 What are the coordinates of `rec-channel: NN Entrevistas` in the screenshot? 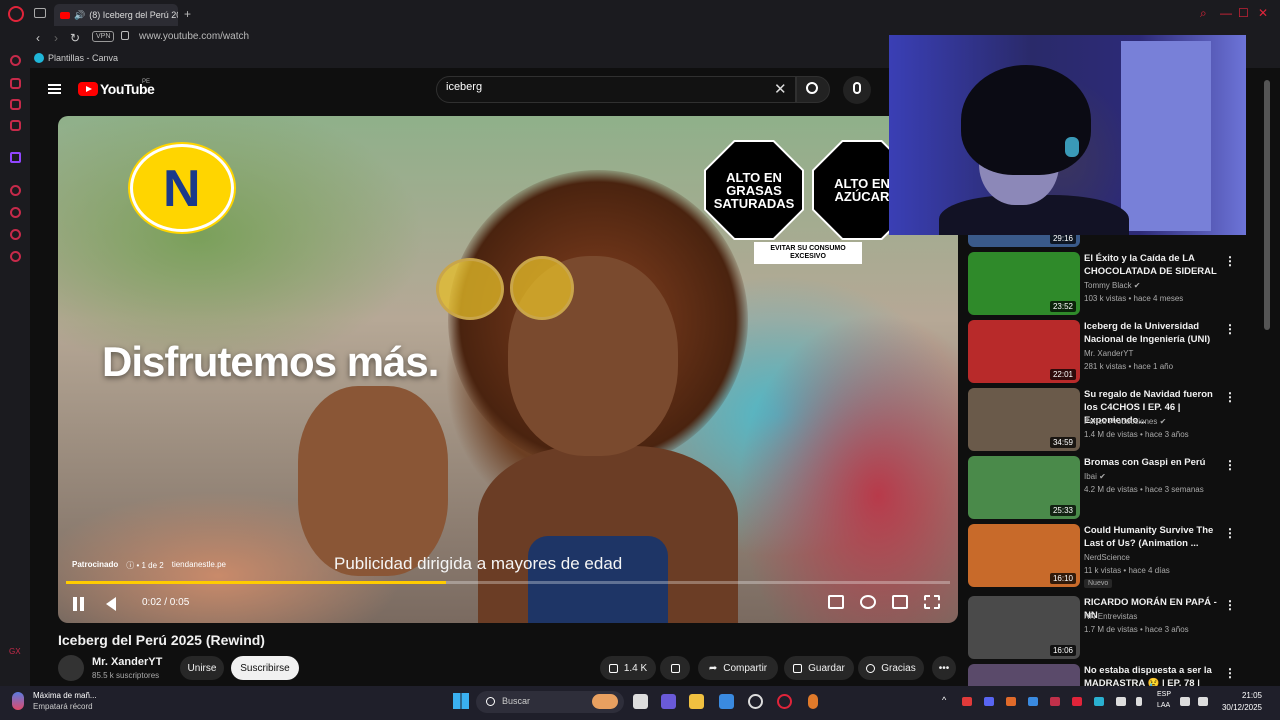 It's located at (1110, 616).